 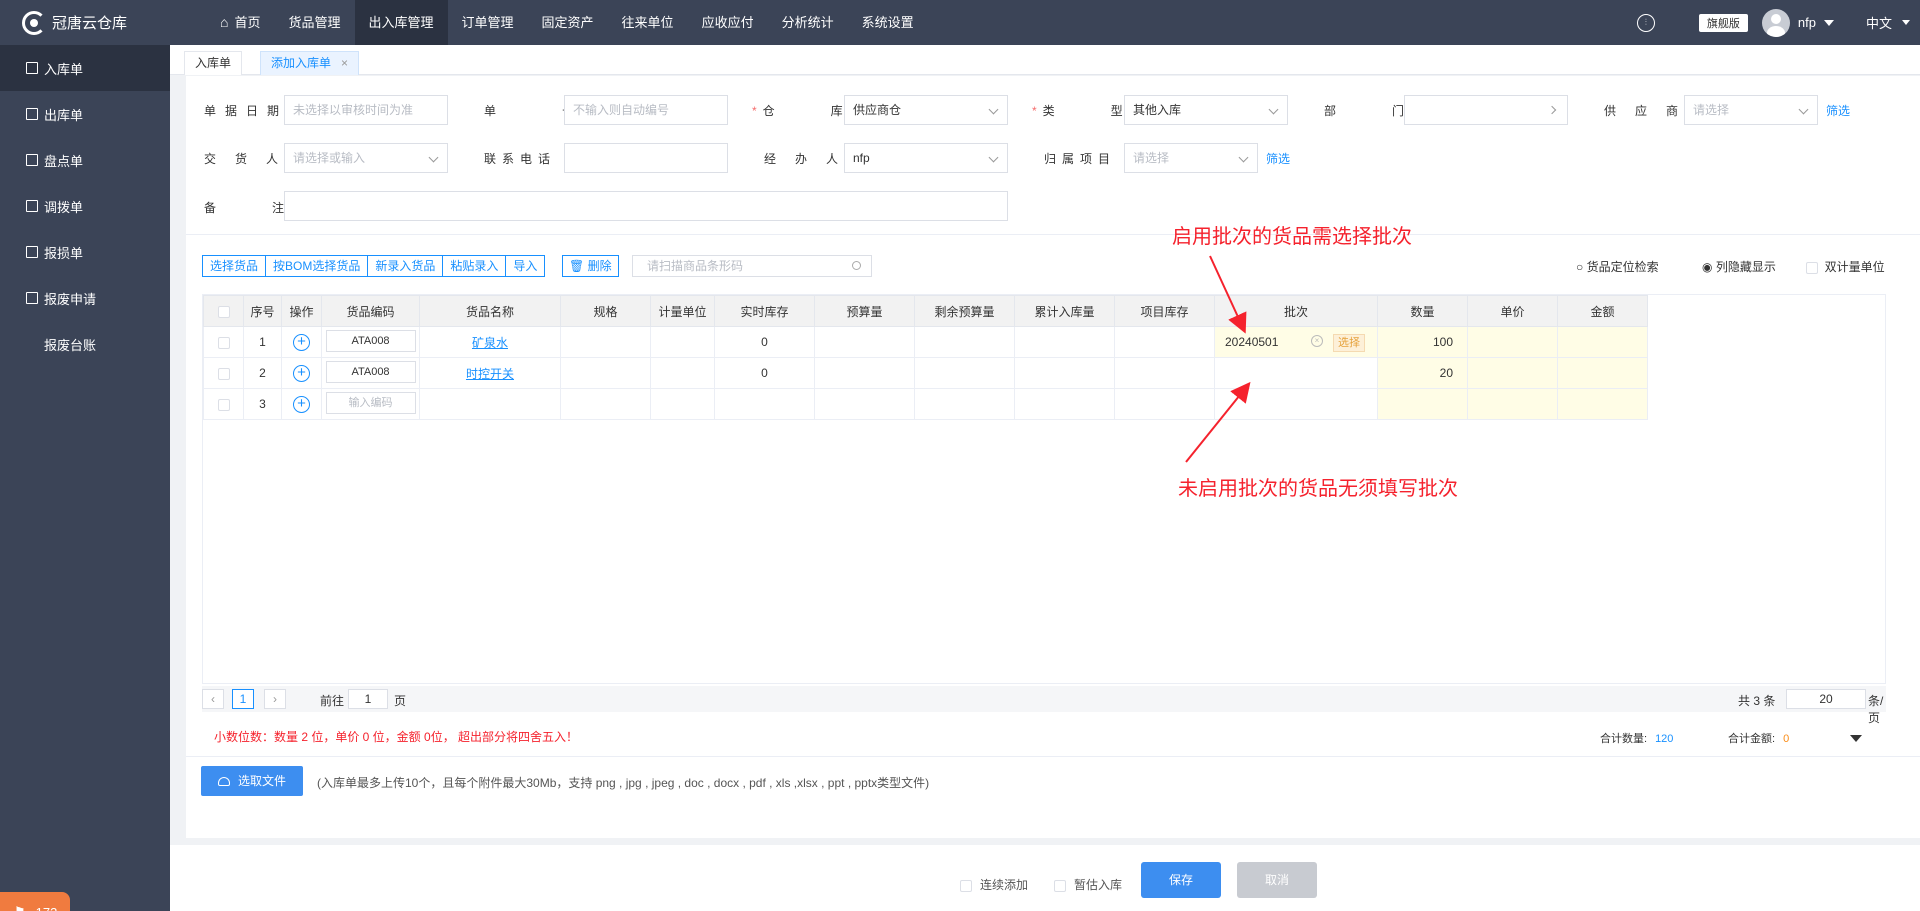 What do you see at coordinates (752, 266) in the screenshot?
I see `barcode-scan-input: 请扫描商品条形码` at bounding box center [752, 266].